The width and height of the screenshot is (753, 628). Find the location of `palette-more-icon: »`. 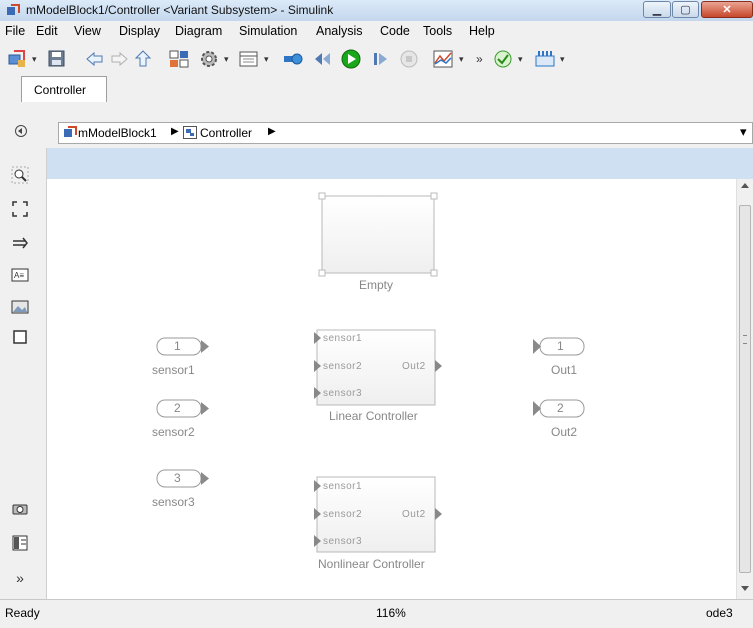

palette-more-icon: » is located at coordinates (20, 578).